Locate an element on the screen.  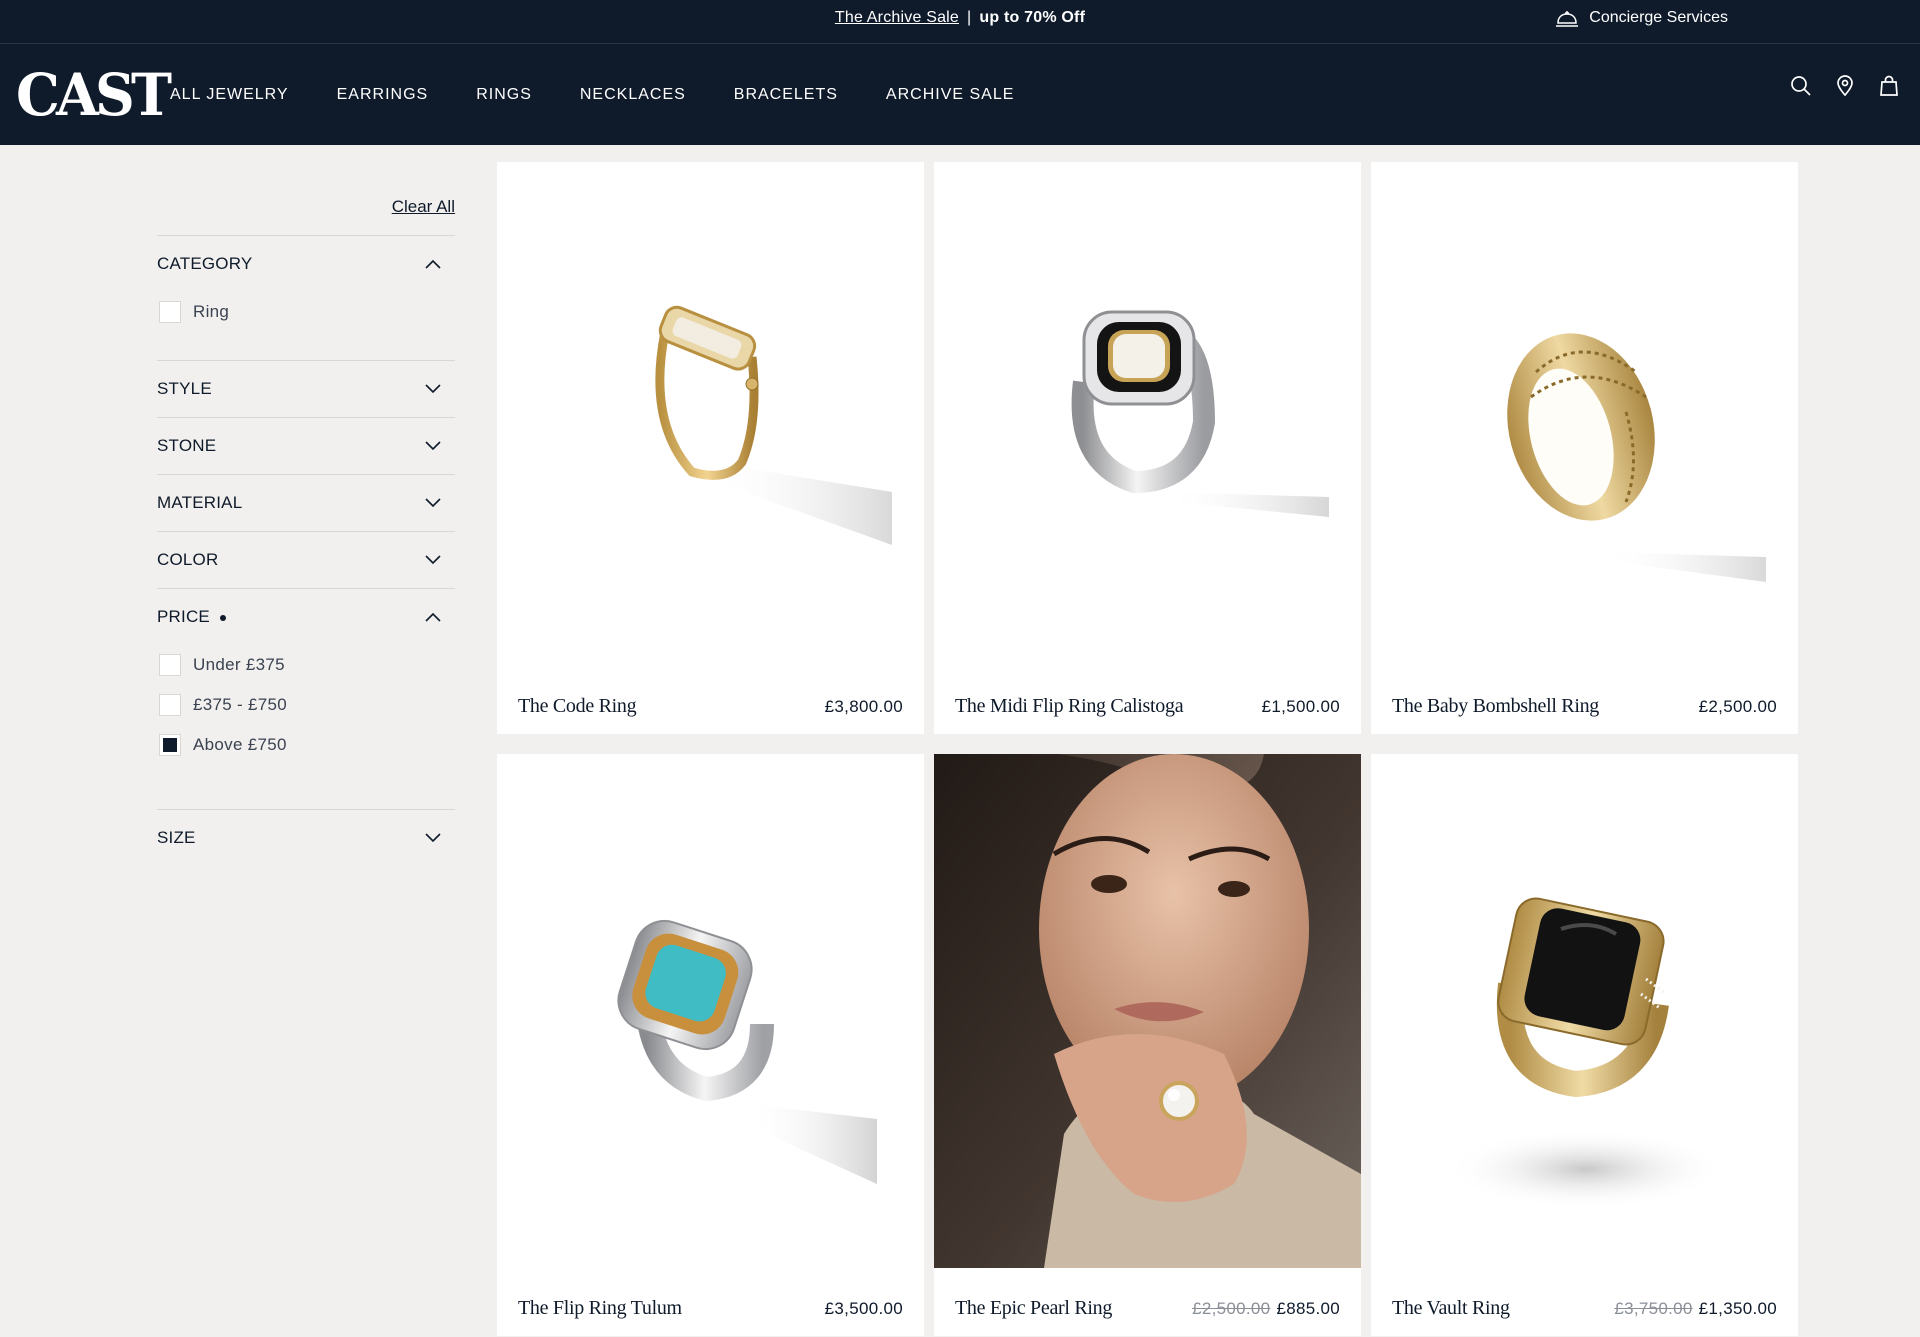
filter-label-wrap: PRICE is located at coordinates (191, 617).